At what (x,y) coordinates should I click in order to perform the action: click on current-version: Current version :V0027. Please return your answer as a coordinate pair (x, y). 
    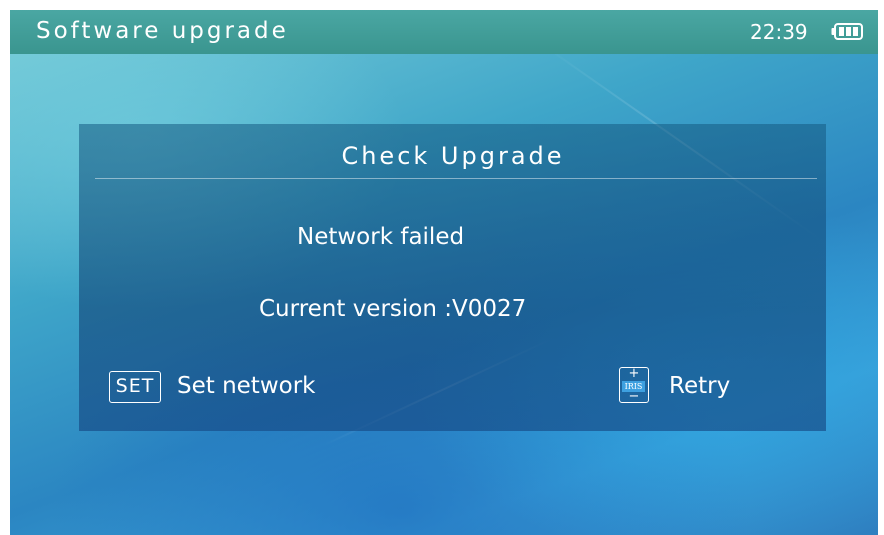
    Looking at the image, I should click on (392, 309).